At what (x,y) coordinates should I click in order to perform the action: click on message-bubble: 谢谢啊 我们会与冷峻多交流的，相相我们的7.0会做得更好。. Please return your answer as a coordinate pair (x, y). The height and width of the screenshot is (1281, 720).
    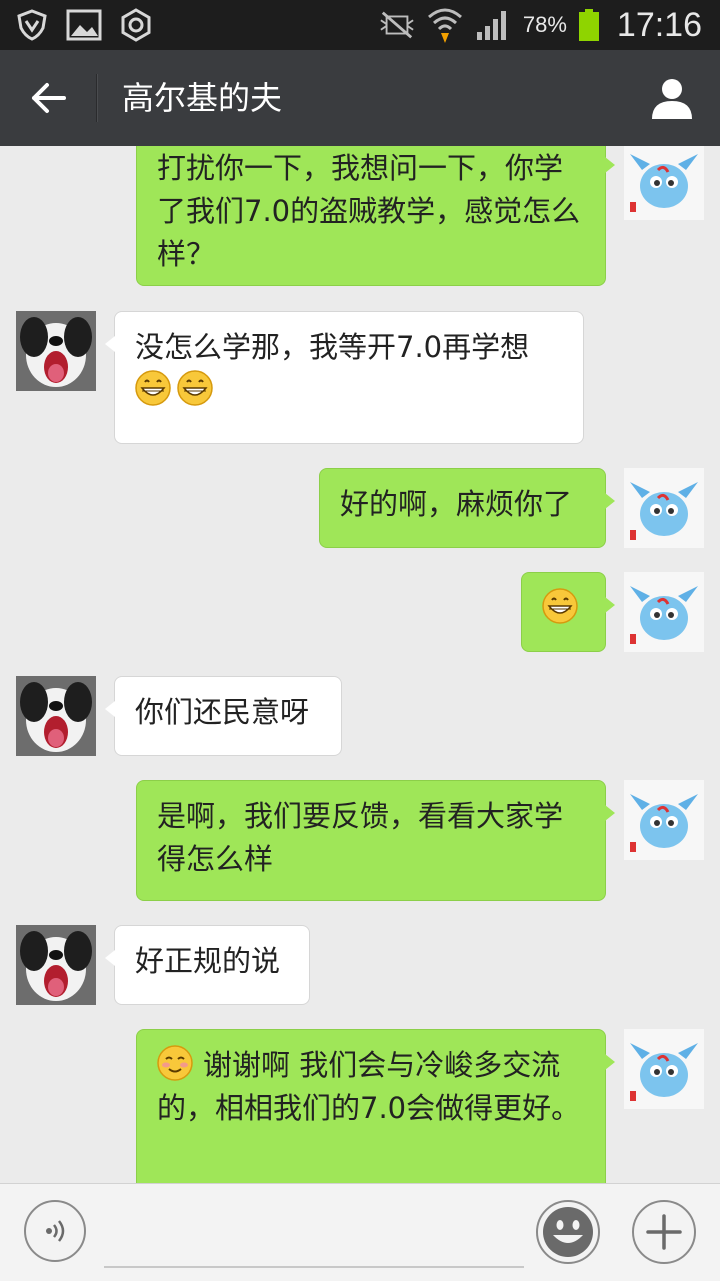
    Looking at the image, I should click on (375, 1106).